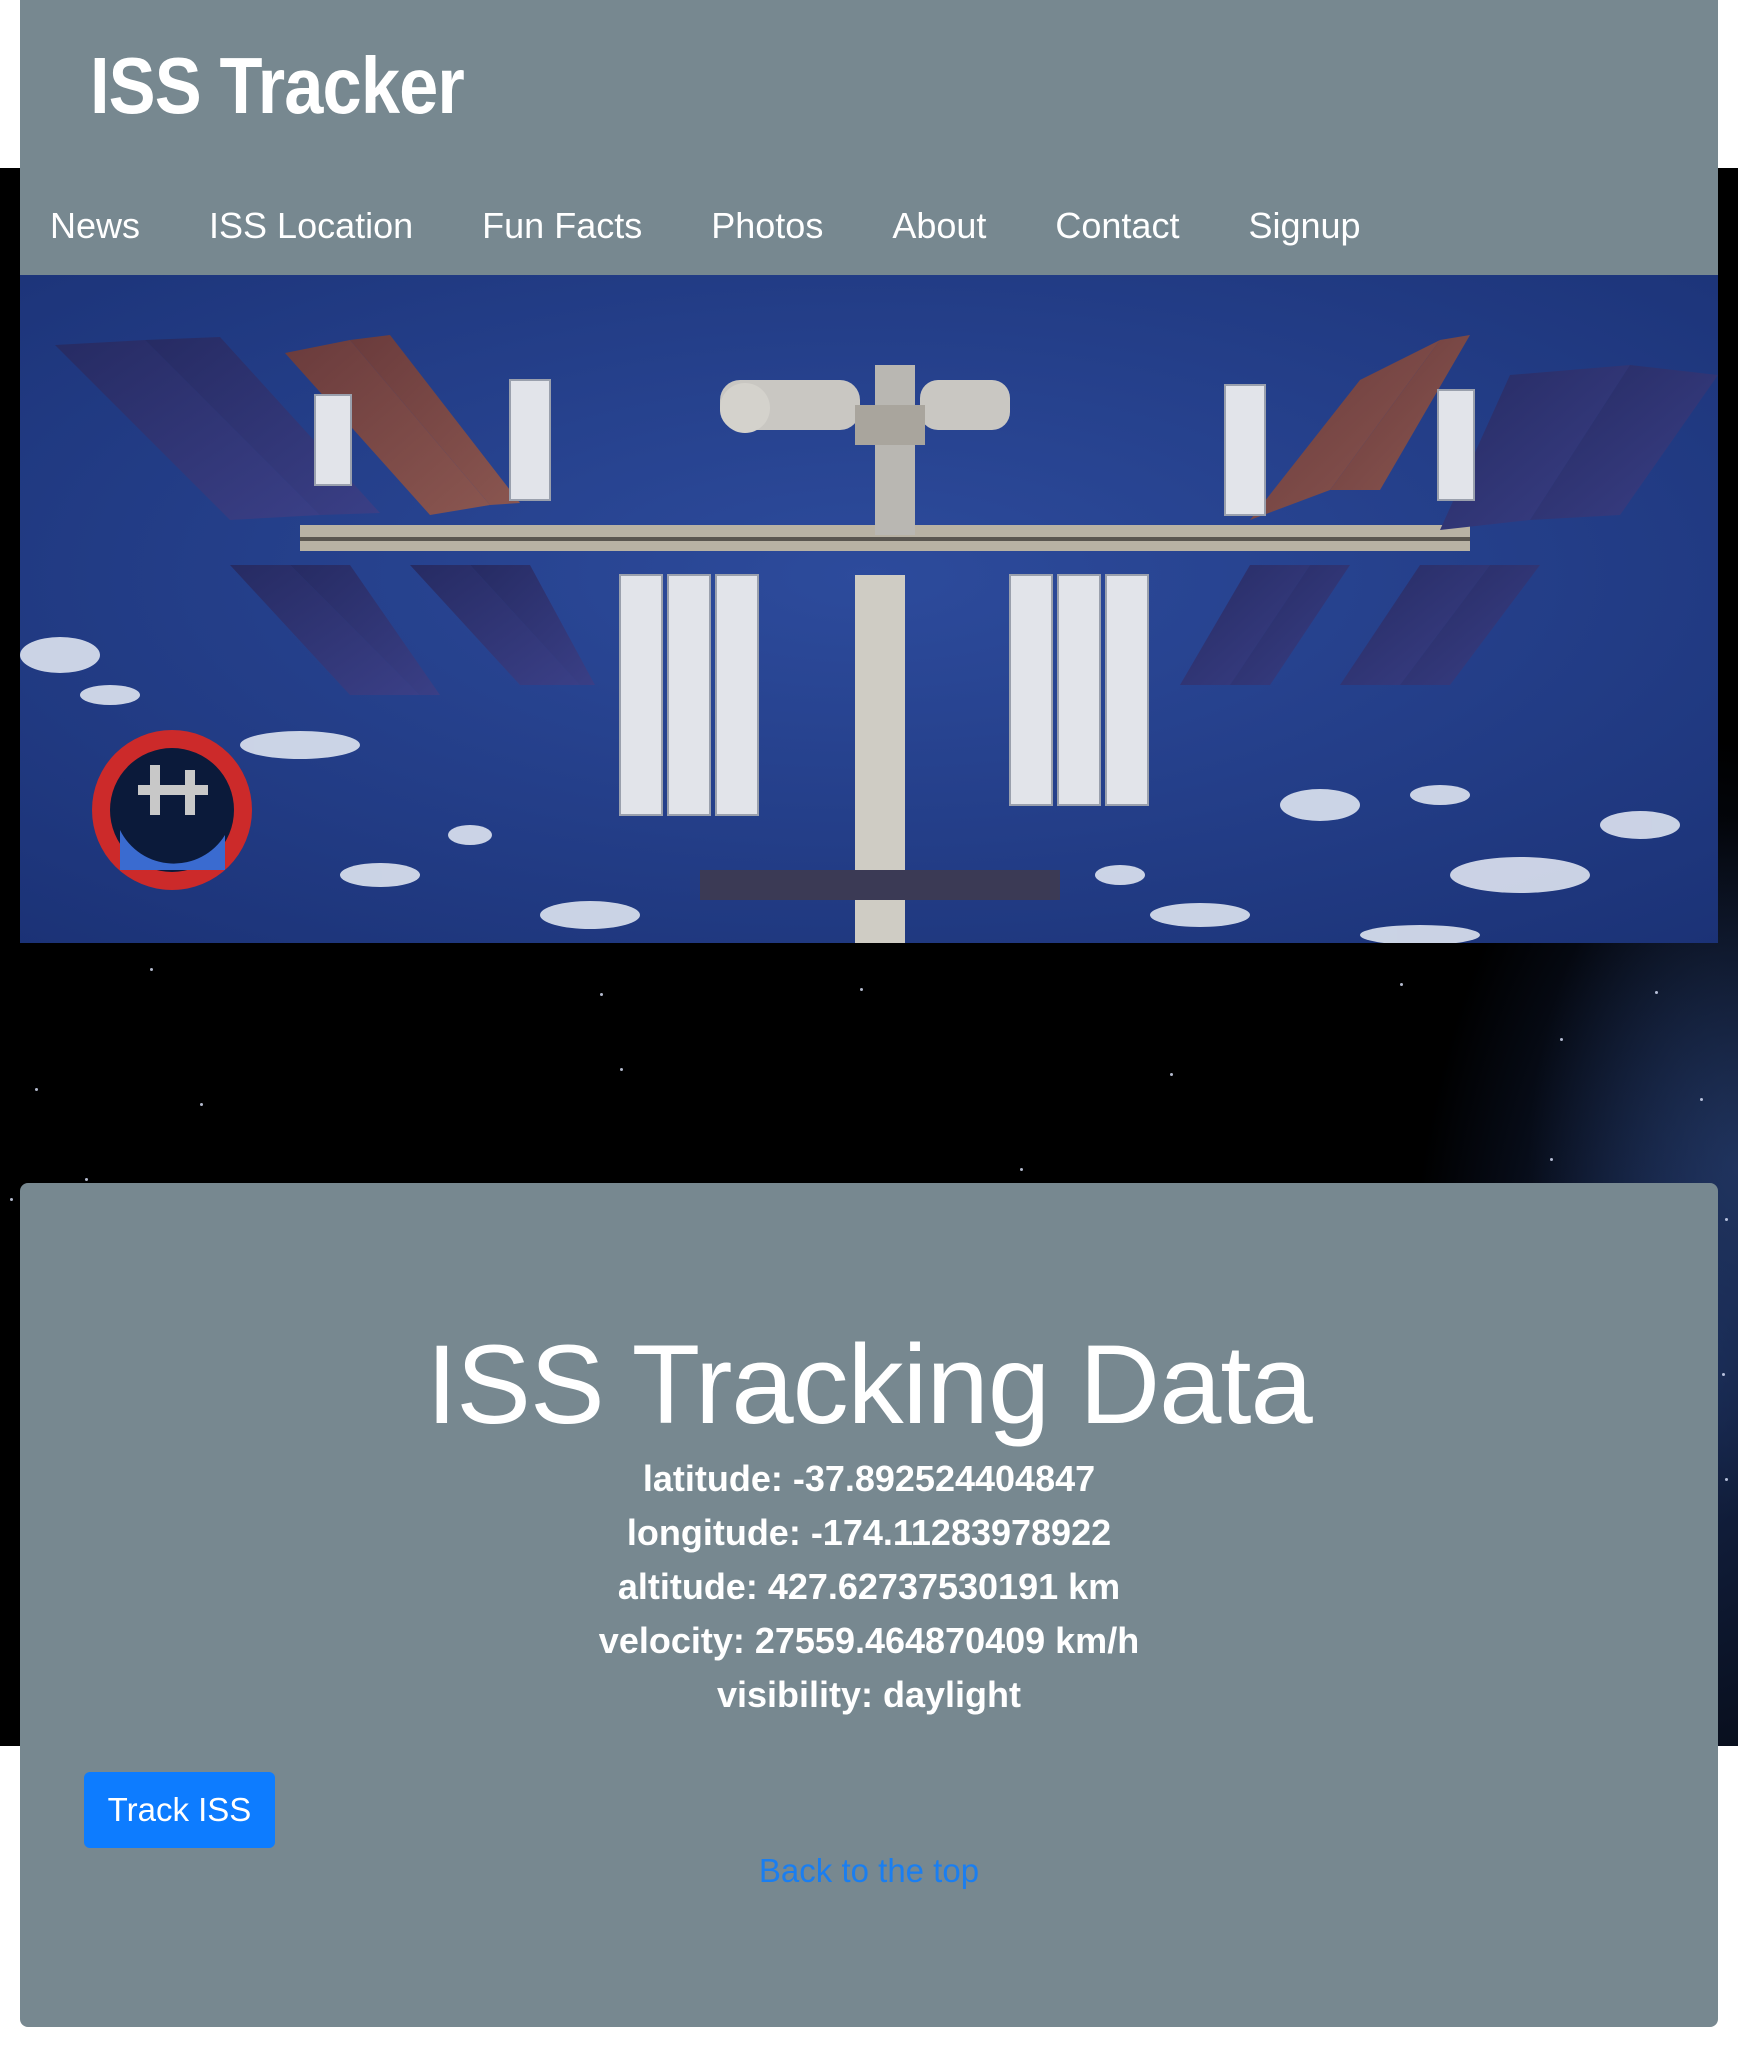 The width and height of the screenshot is (1738, 2055). Describe the element at coordinates (869, 1478) in the screenshot. I see `latitude-value: latitude: -37.892524404847` at that location.